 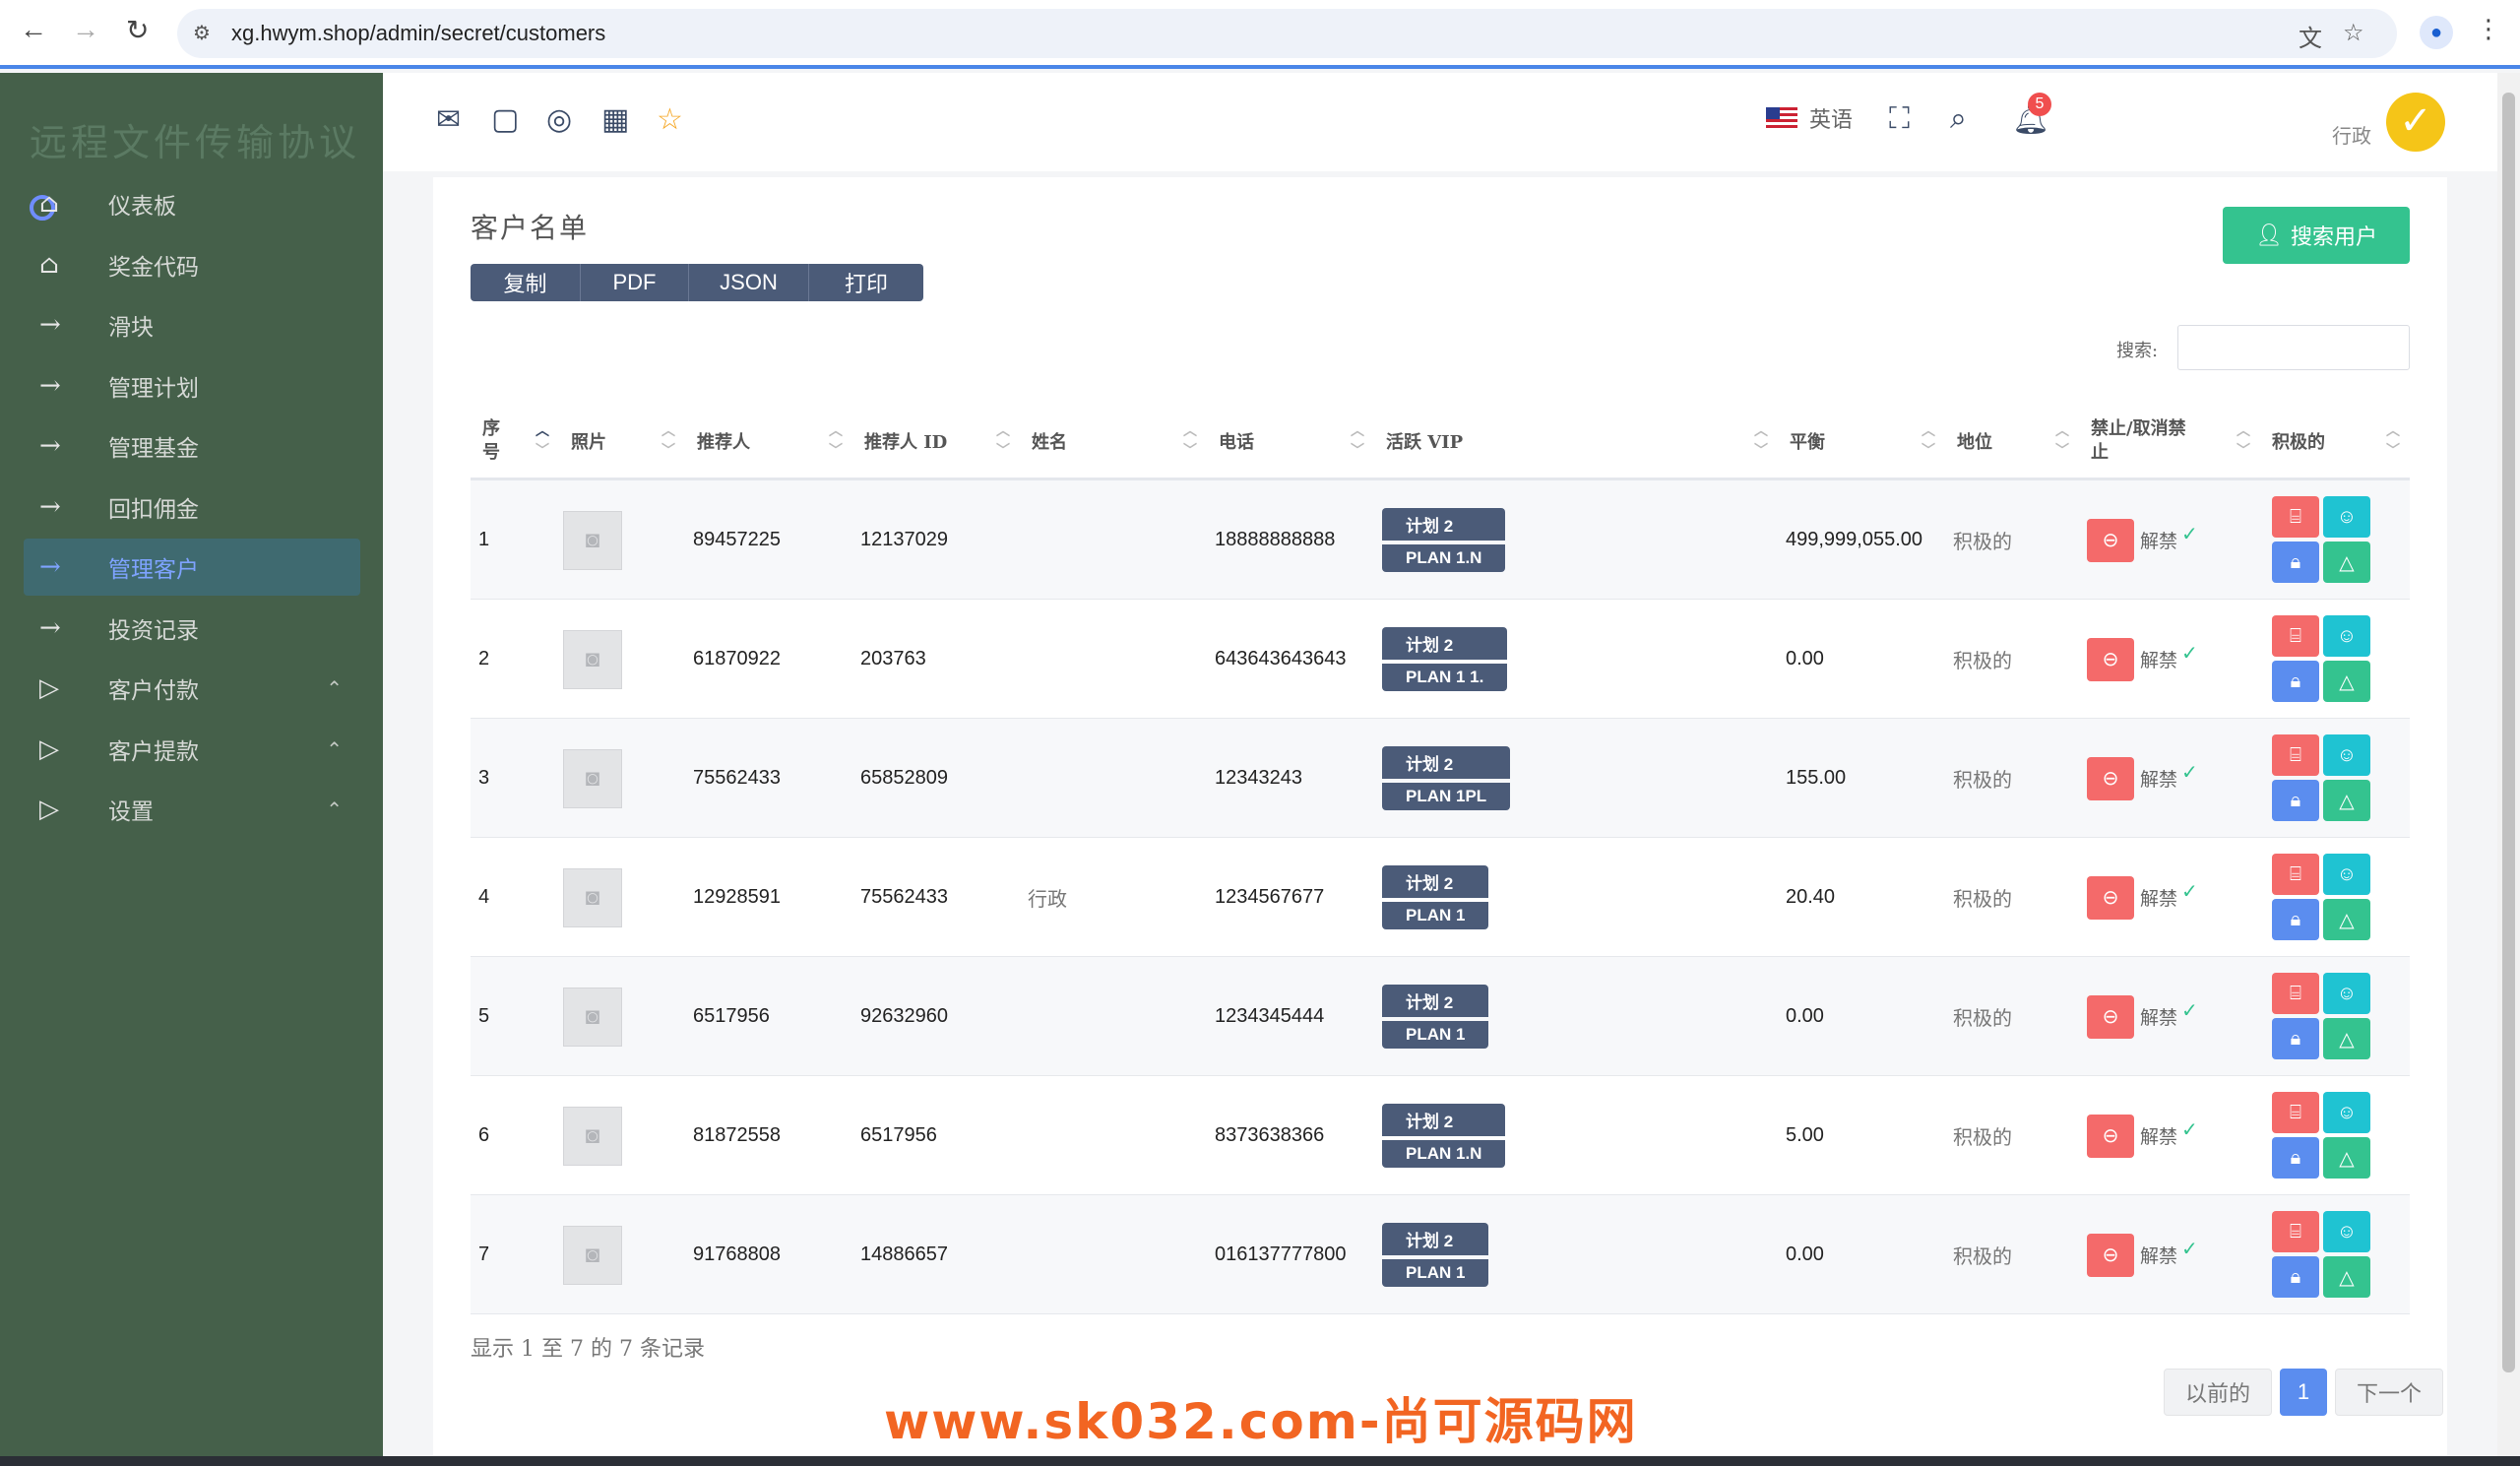 I want to click on language-switch: 英语, so click(x=1809, y=118).